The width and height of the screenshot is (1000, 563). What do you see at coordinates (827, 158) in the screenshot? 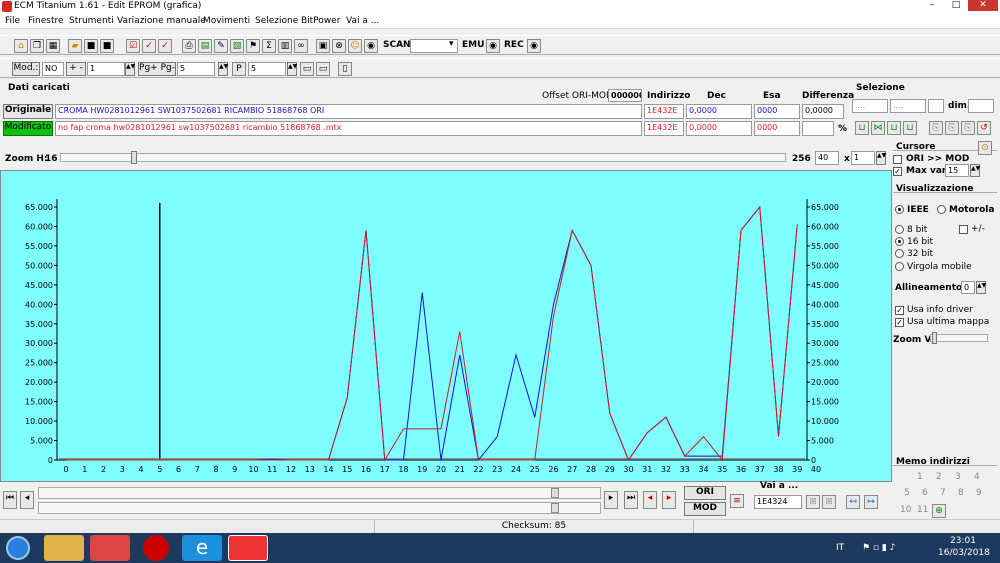
I see `zoom-factor-field: 40` at bounding box center [827, 158].